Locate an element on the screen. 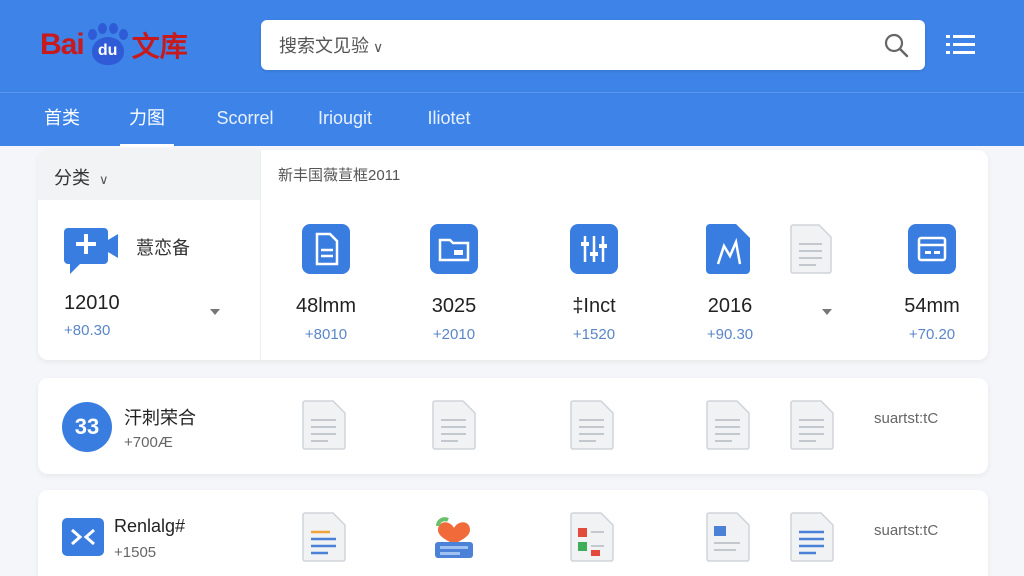  tab-active: 力图 is located at coordinates (147, 120).